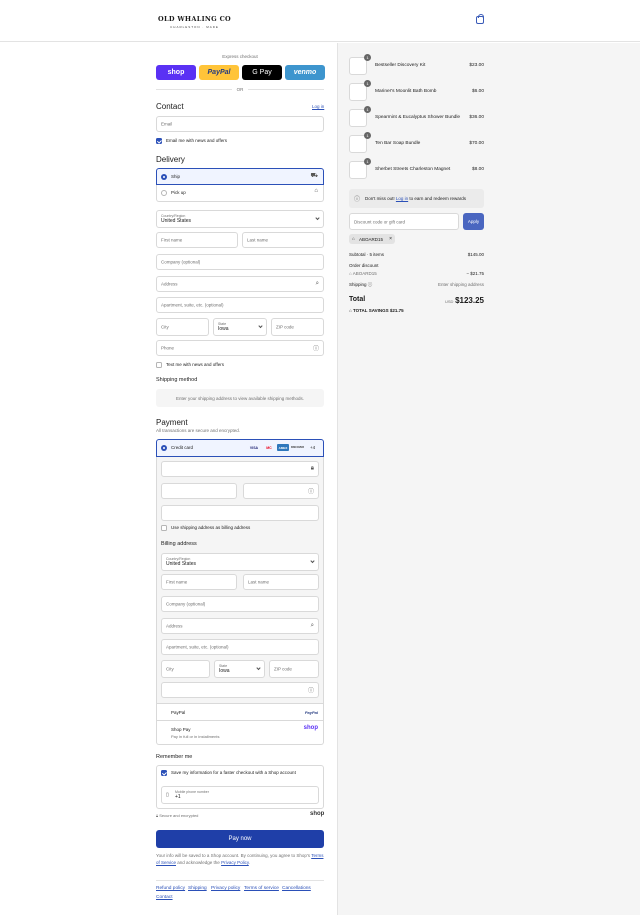 The image size is (640, 915). Describe the element at coordinates (283, 240) in the screenshot. I see `last-name-input: Last name` at that location.